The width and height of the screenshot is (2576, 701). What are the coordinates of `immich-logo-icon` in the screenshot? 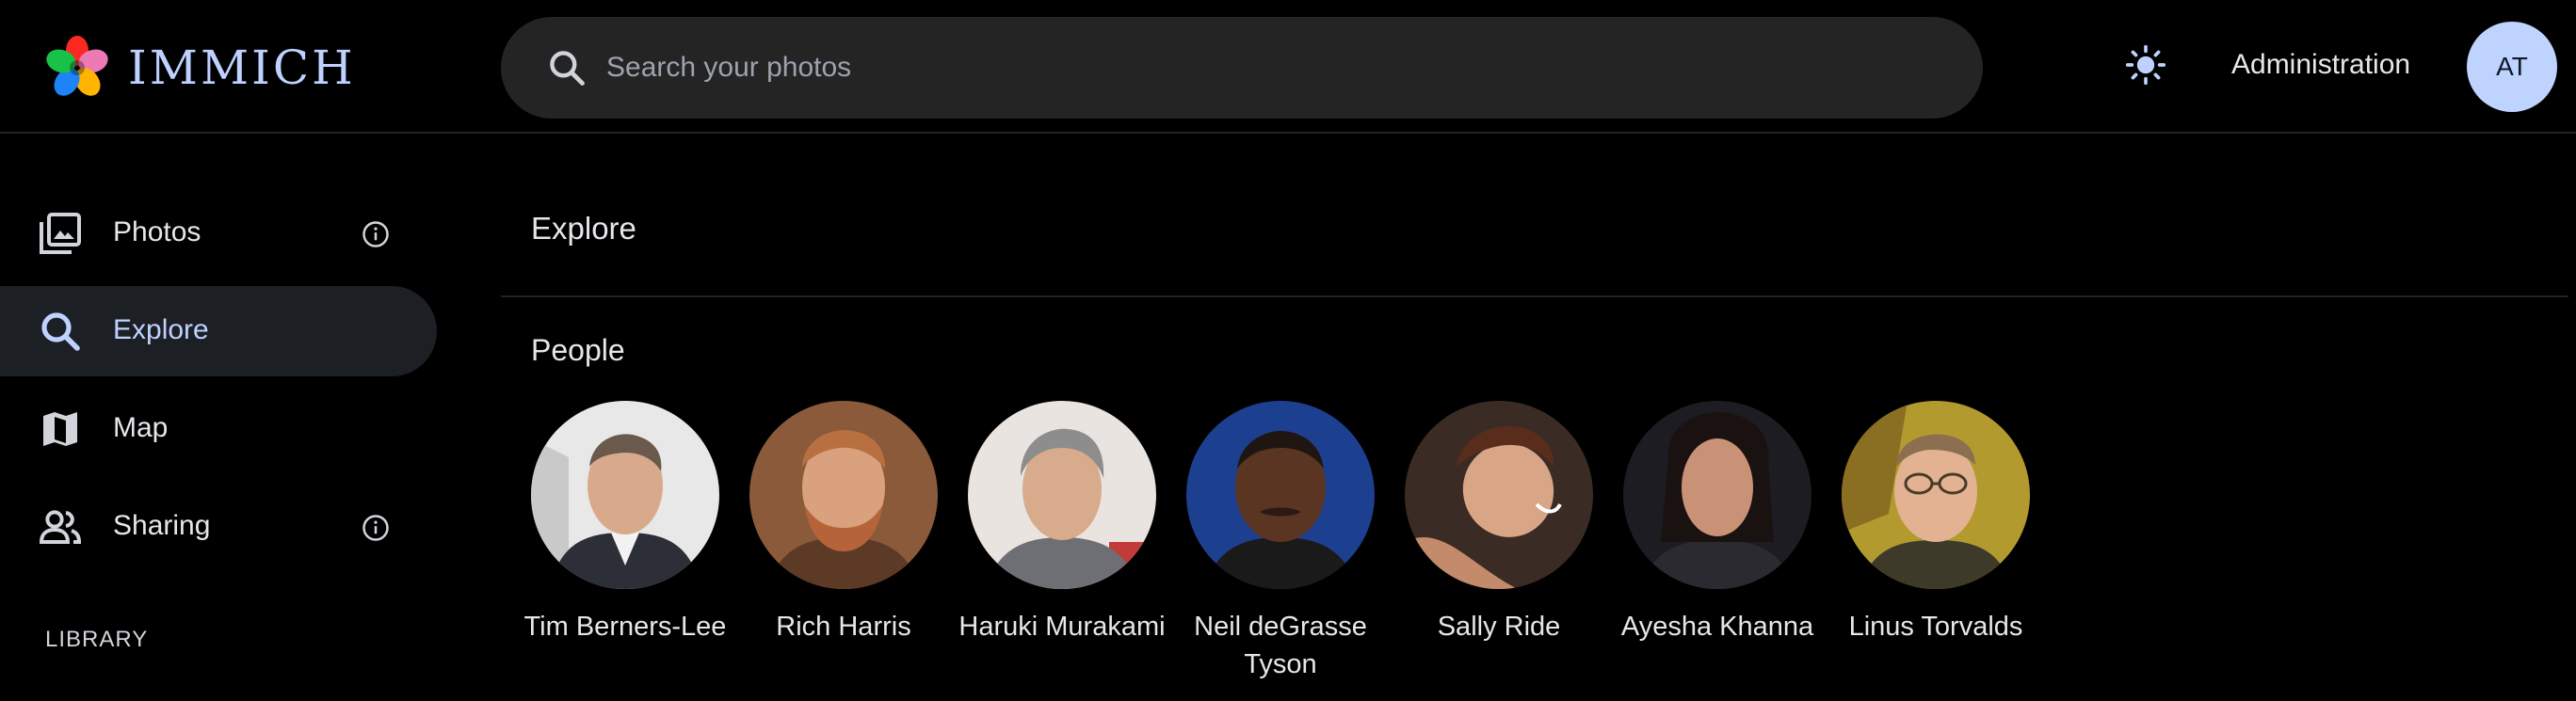 It's located at (77, 66).